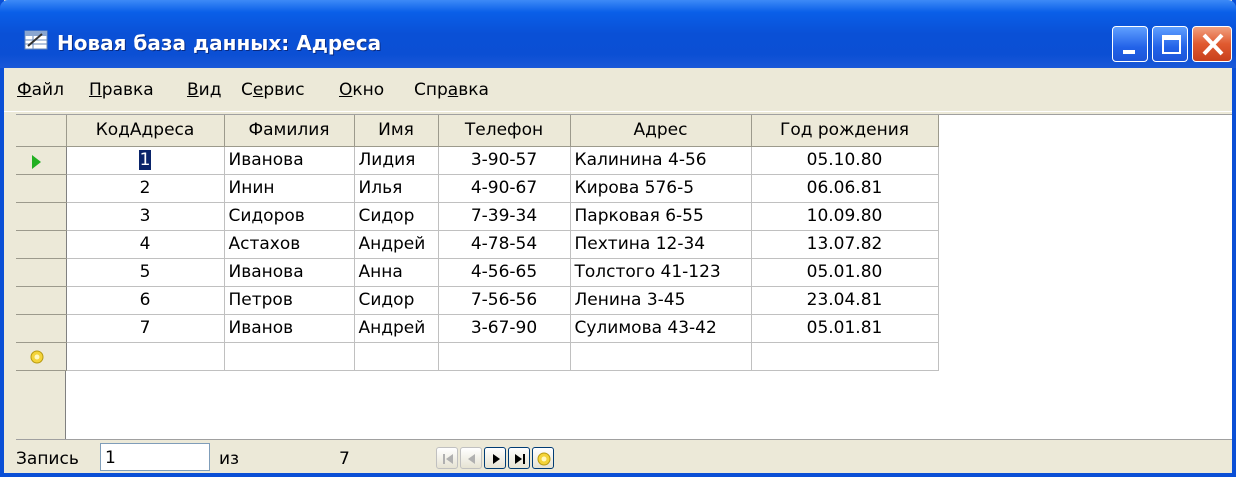 The height and width of the screenshot is (477, 1236). What do you see at coordinates (145, 244) in the screenshot?
I see `cell: 4` at bounding box center [145, 244].